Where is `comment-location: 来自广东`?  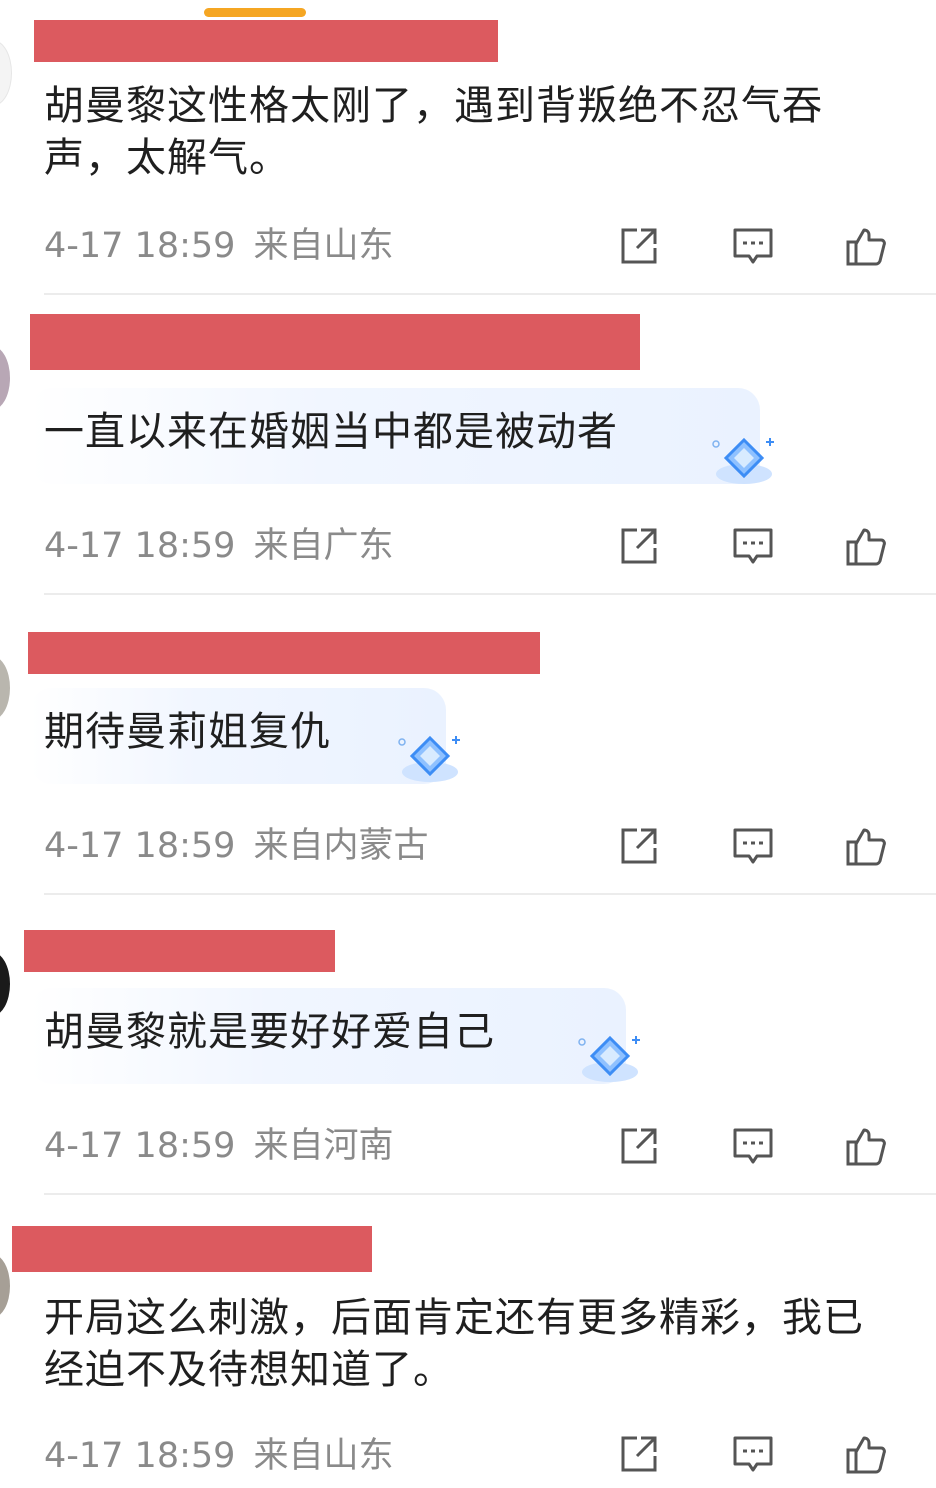 comment-location: 来自广东 is located at coordinates (323, 546).